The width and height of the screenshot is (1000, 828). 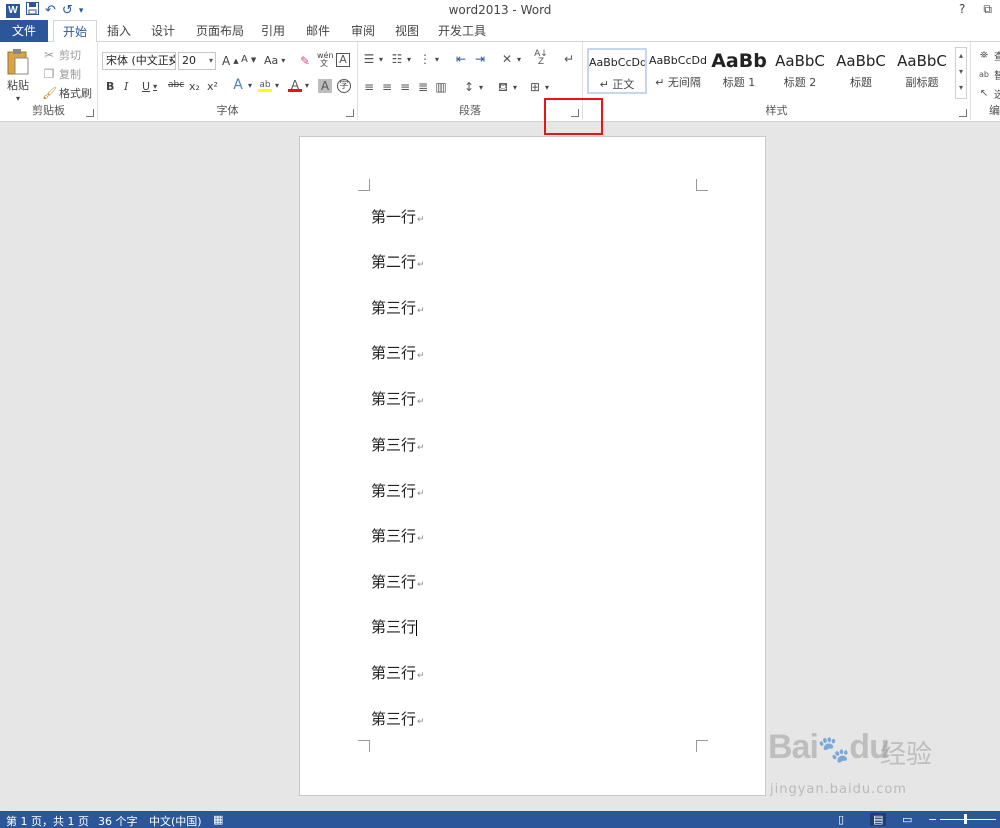 I want to click on tab-references: 引用, so click(x=273, y=31).